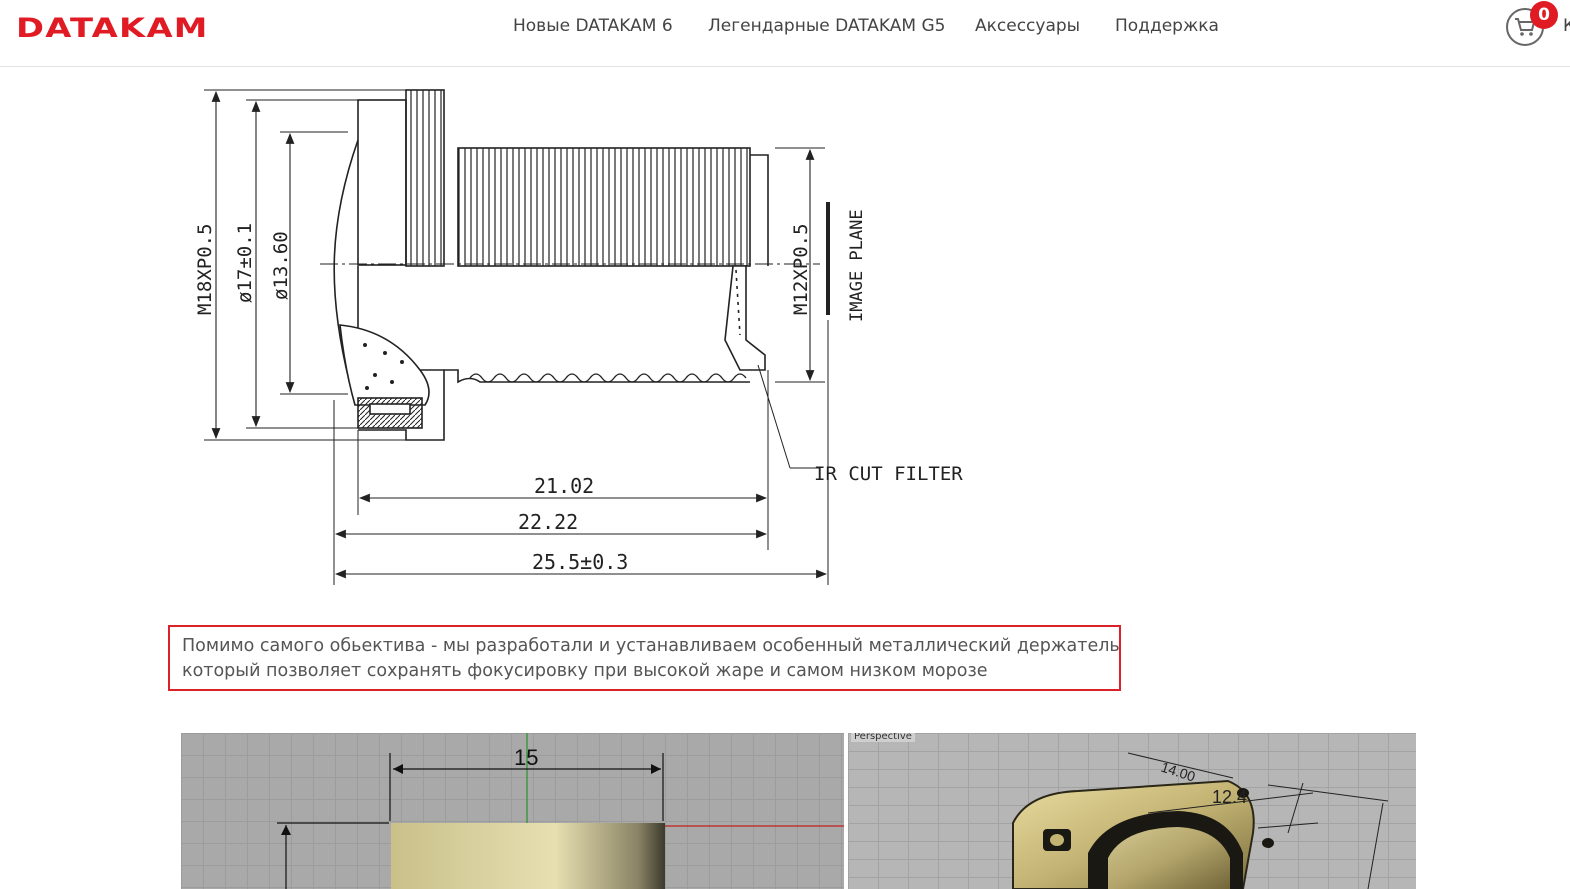 Image resolution: width=1570 pixels, height=889 pixels. What do you see at coordinates (826, 26) in the screenshot?
I see `nav-legendary-datakam-g5: Легендарные DATAKAM G5` at bounding box center [826, 26].